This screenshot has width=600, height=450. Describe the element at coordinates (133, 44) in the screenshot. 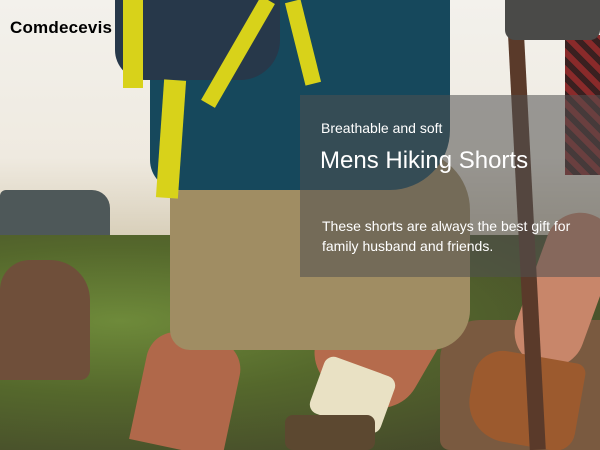

I see `backpack-strap` at that location.